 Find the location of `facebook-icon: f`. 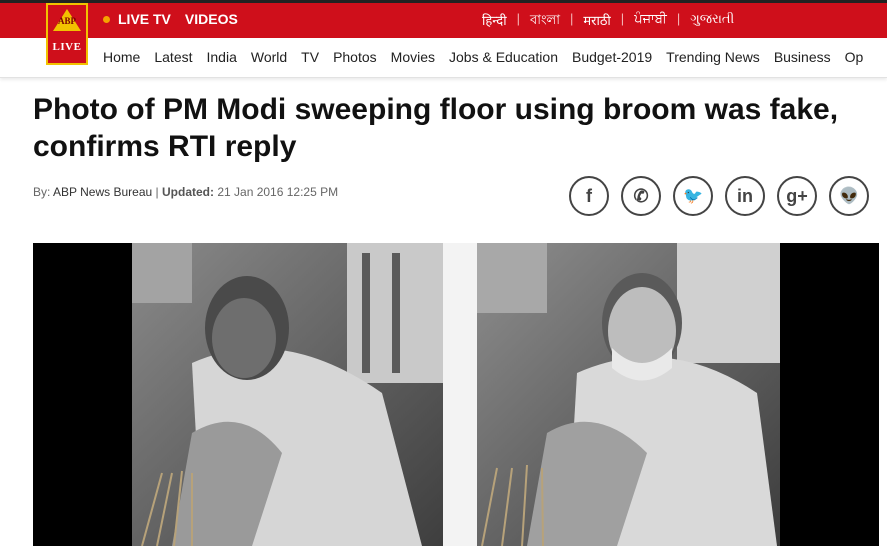

facebook-icon: f is located at coordinates (589, 195).